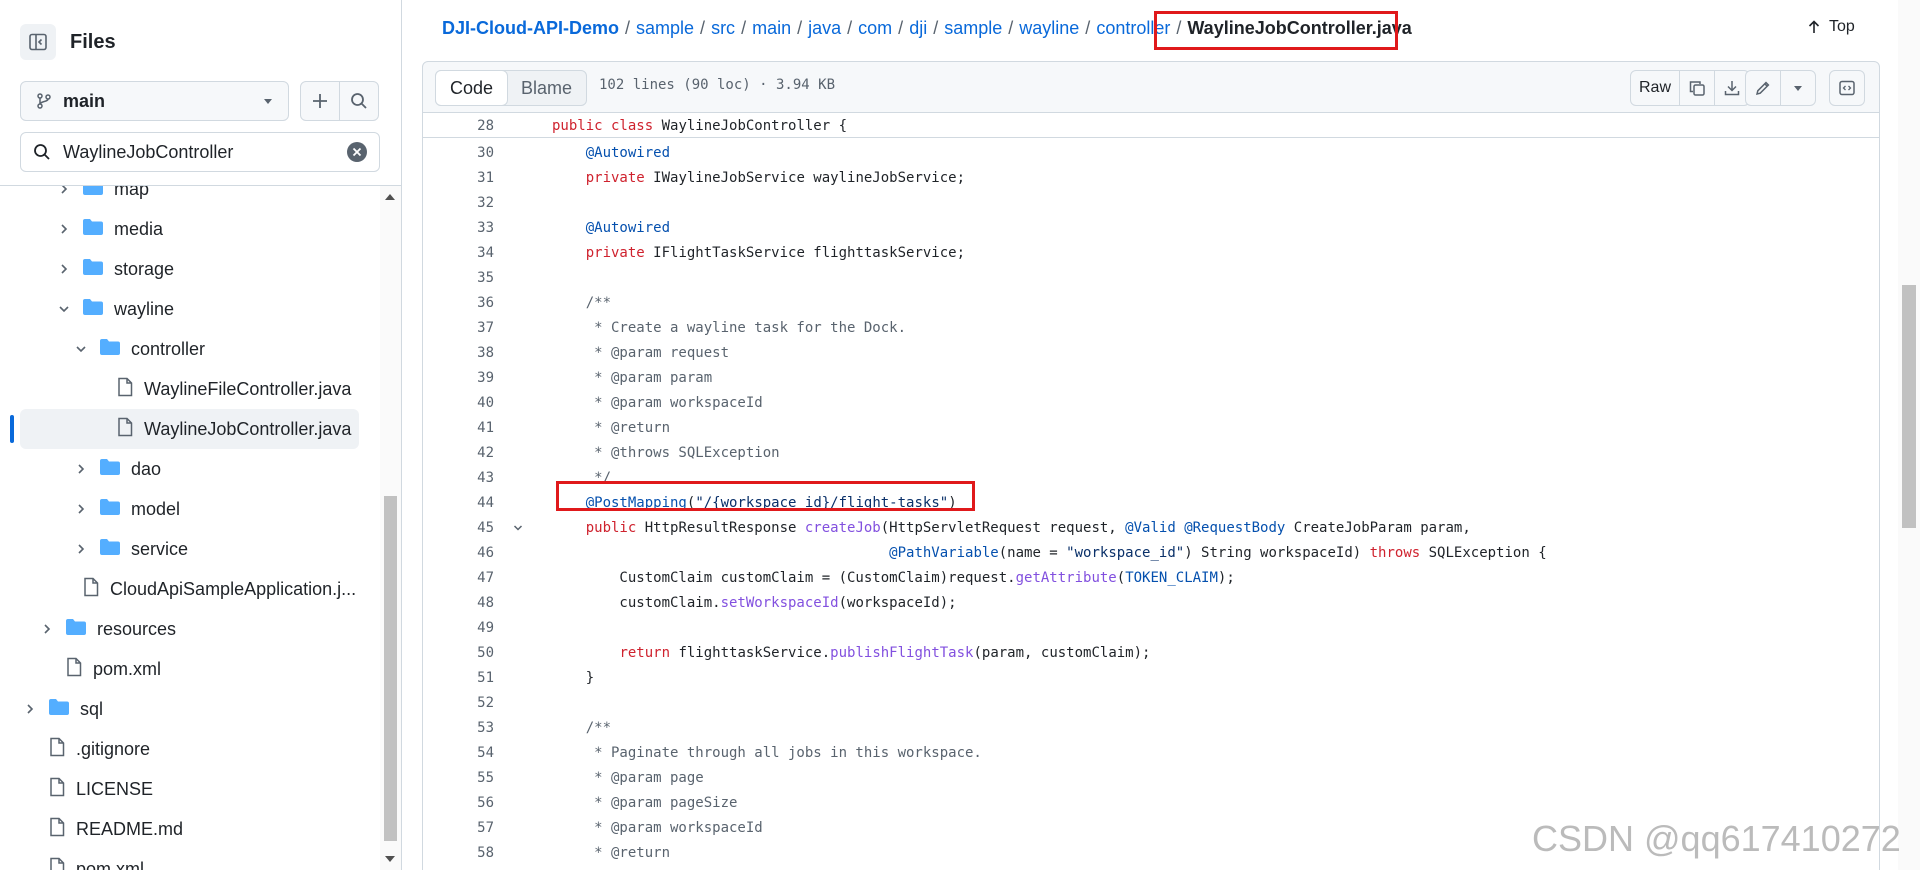 This screenshot has height=870, width=1920. I want to click on clear-search-button, so click(357, 152).